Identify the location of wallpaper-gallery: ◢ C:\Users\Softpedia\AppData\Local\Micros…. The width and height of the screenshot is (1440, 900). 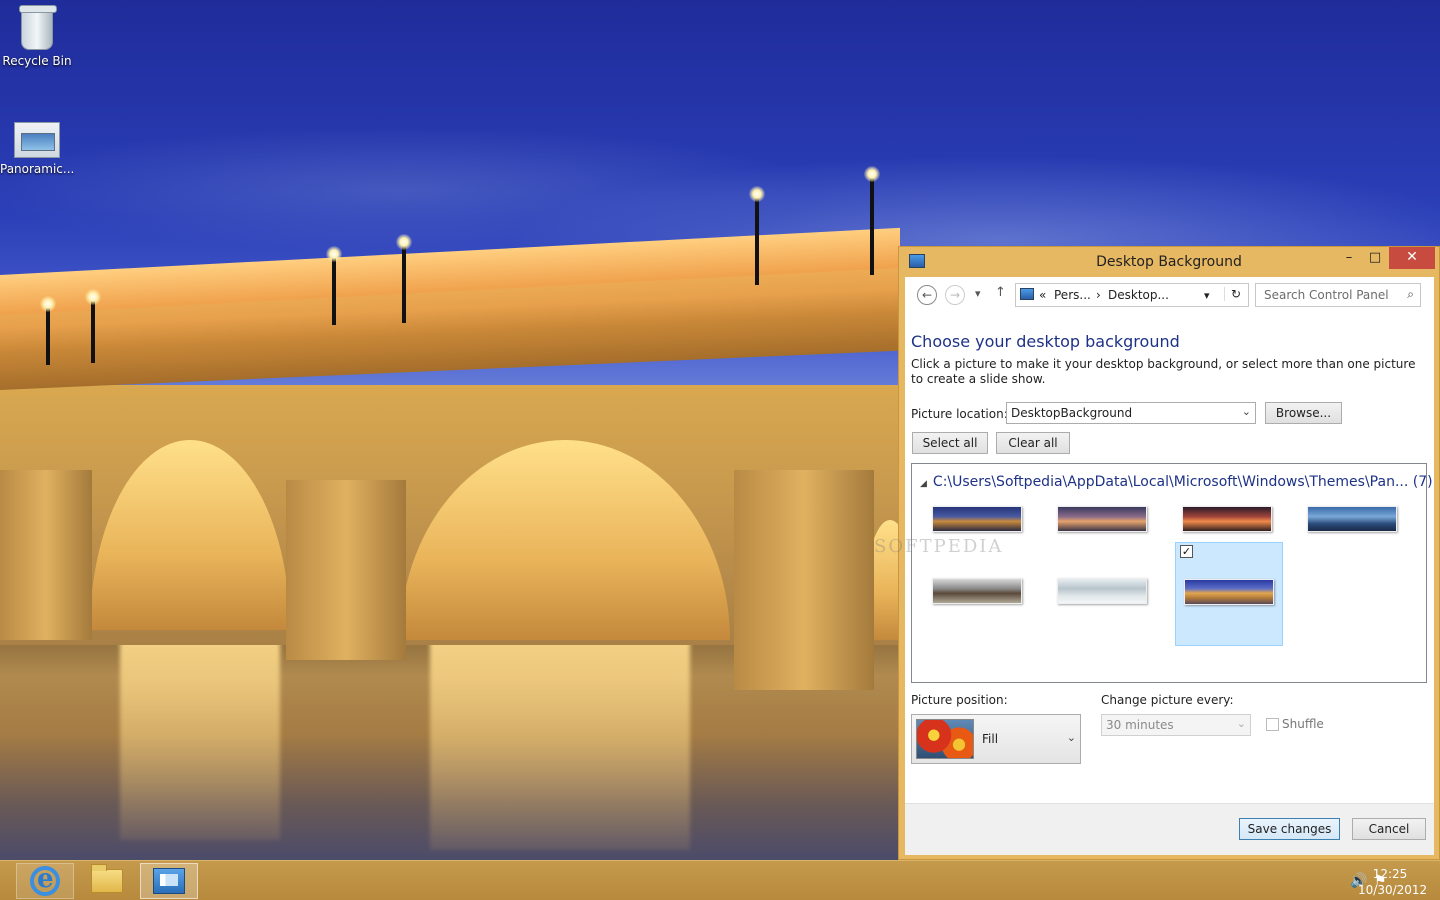
(1153, 573).